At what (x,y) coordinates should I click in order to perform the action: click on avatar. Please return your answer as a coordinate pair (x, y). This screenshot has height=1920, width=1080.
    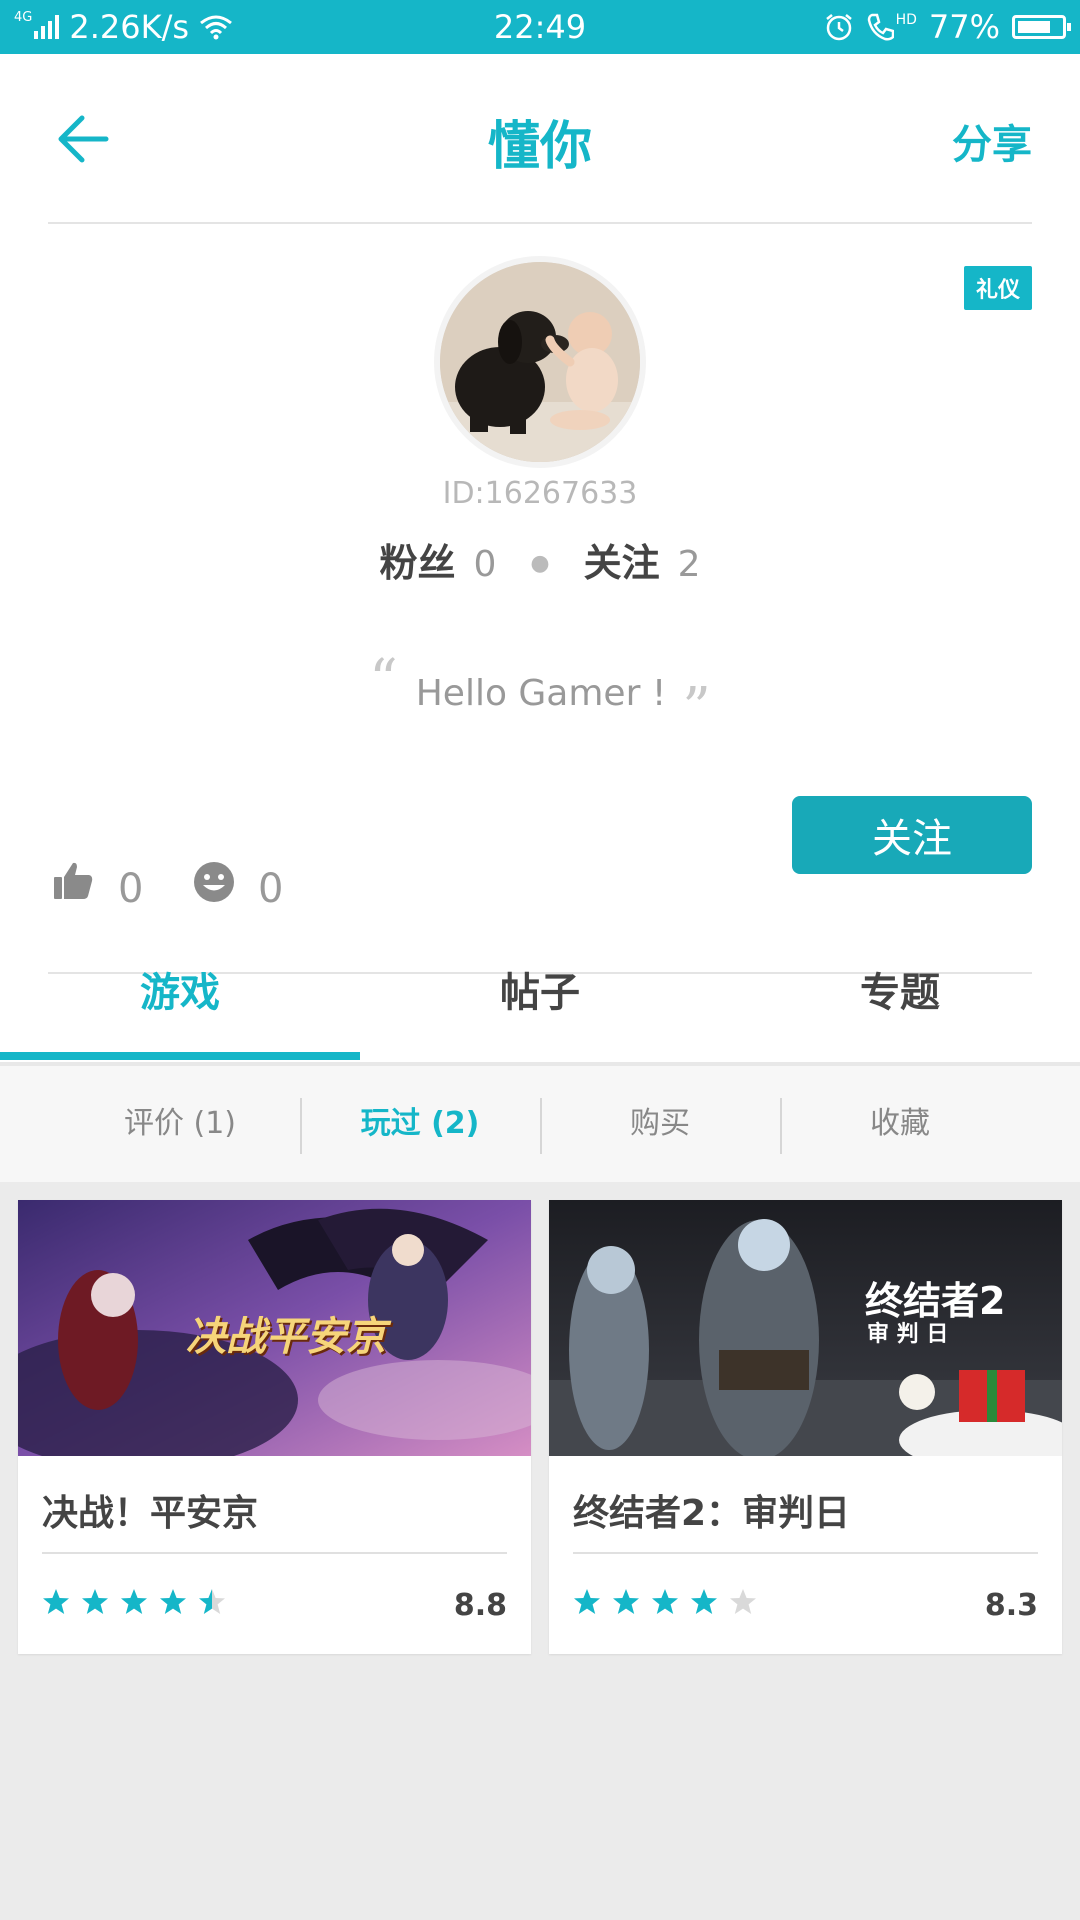
    Looking at the image, I should click on (540, 362).